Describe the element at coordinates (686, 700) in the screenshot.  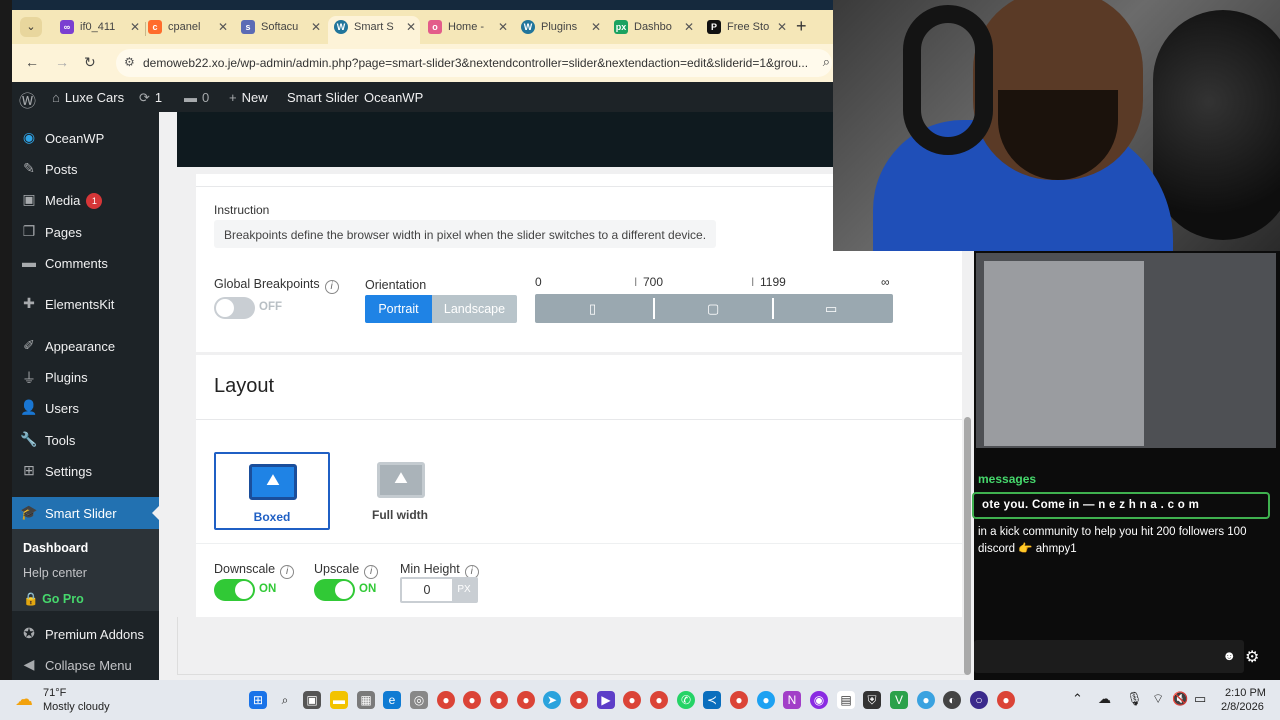
I see `whatsapp-icon: ✆` at that location.